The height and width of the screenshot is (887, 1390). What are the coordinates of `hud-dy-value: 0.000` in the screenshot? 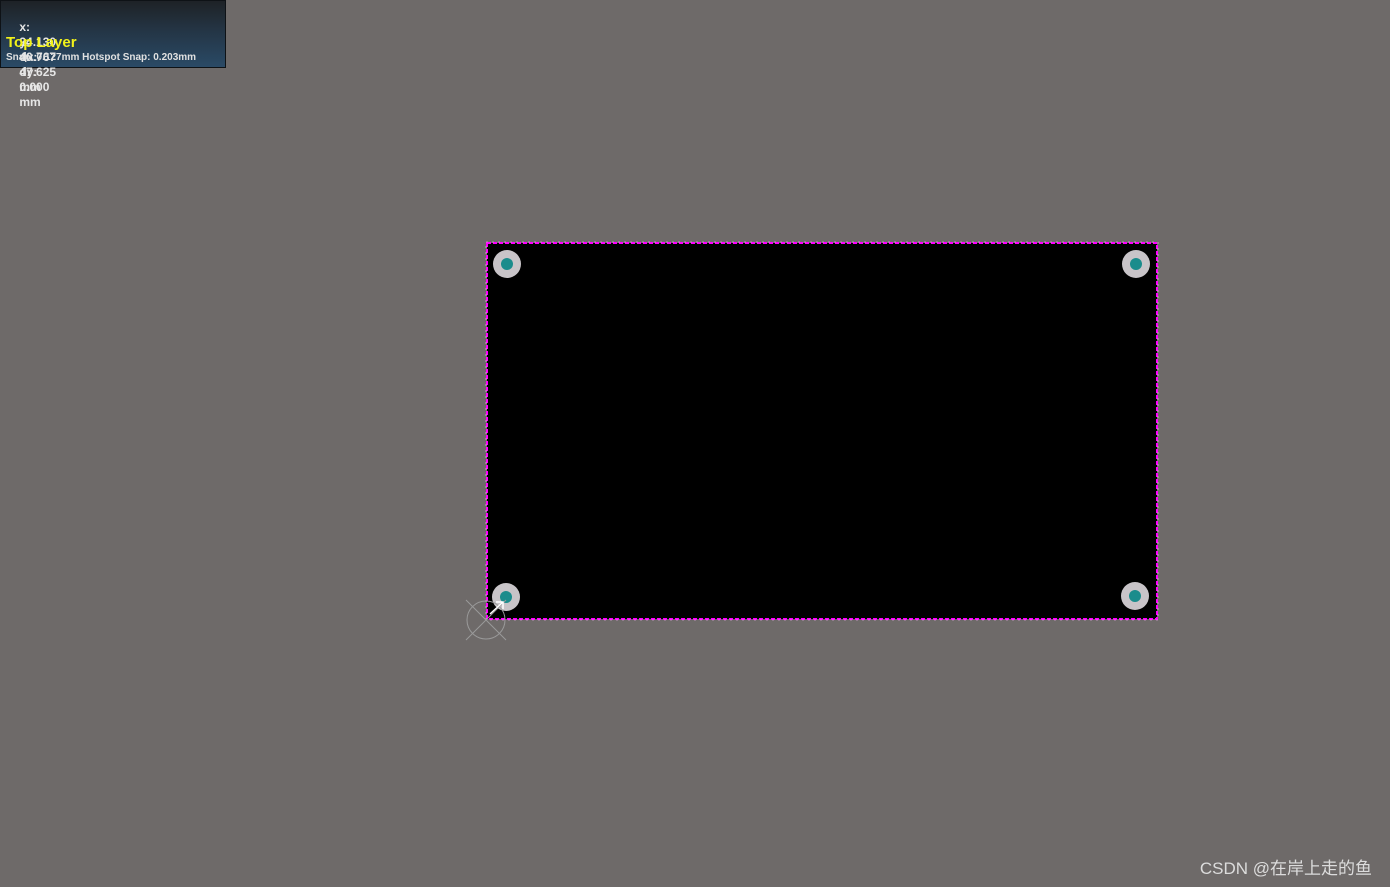 It's located at (34, 87).